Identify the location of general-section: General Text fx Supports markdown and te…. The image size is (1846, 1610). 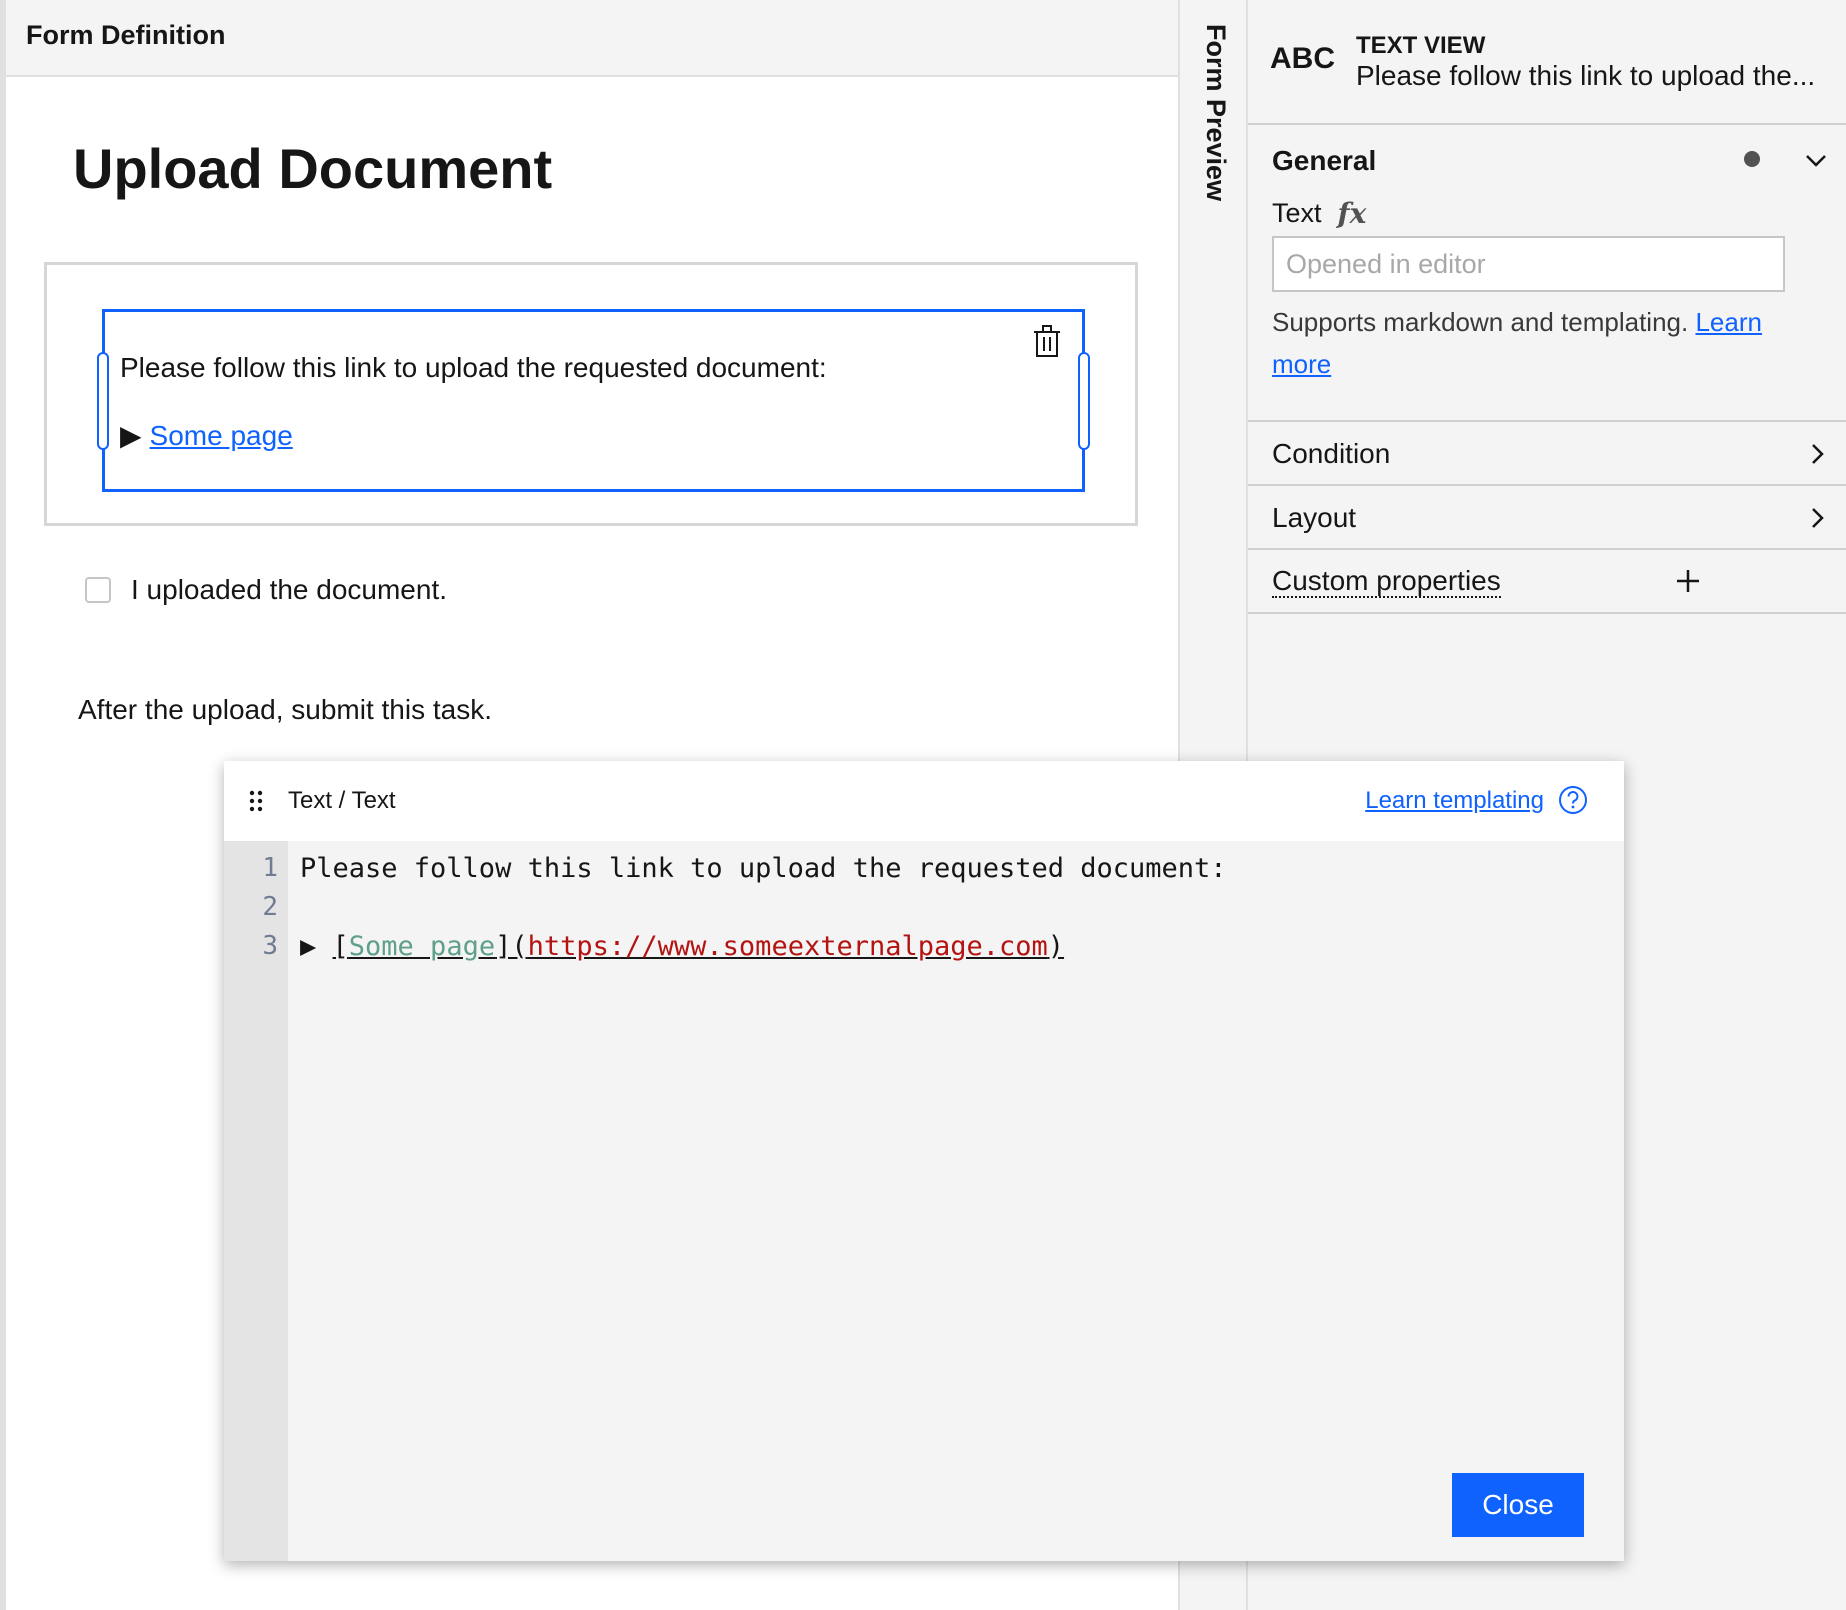
(1547, 273).